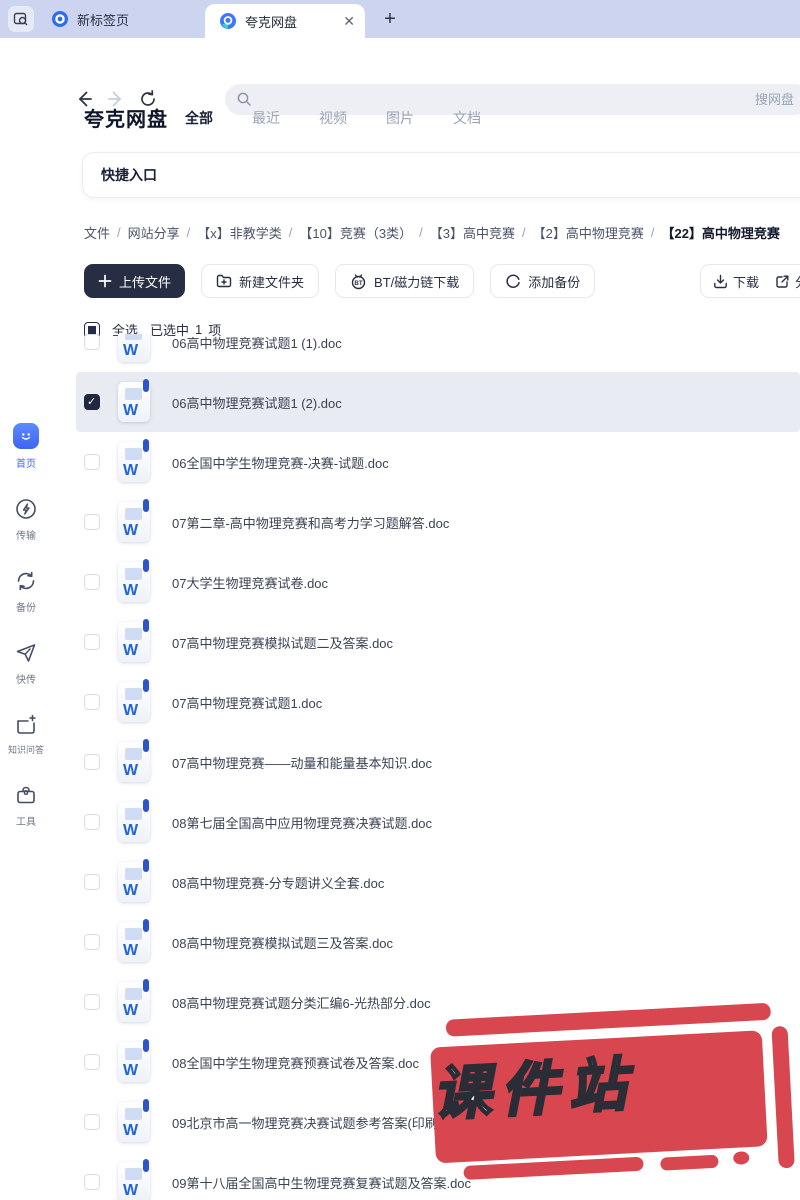  I want to click on breadcrumb-item: 【x】非教学类, so click(239, 232).